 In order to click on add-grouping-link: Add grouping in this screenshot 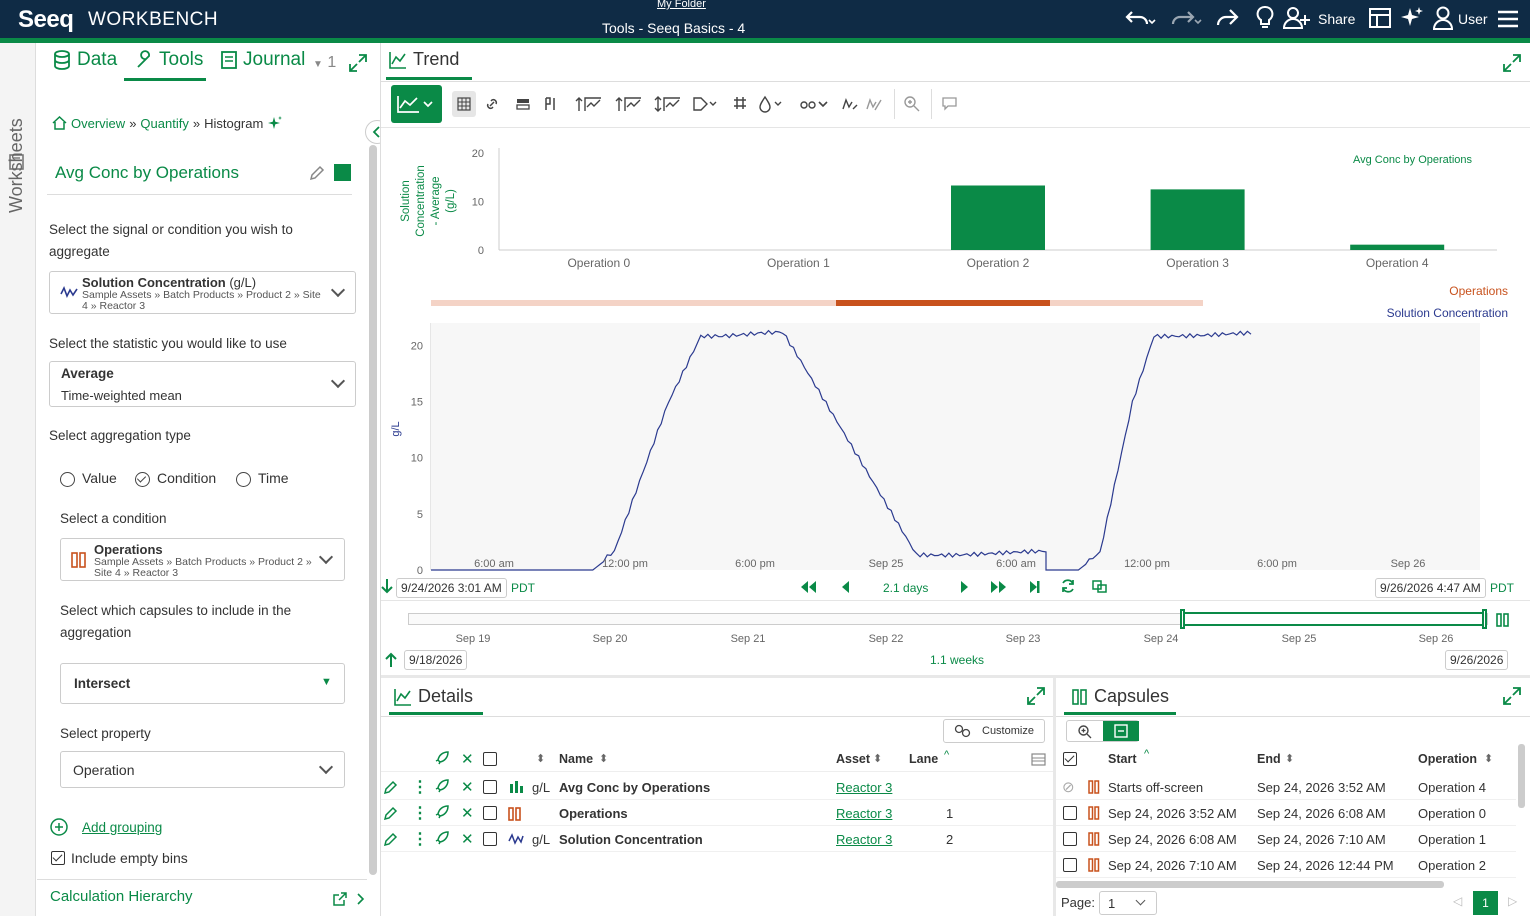, I will do `click(122, 827)`.